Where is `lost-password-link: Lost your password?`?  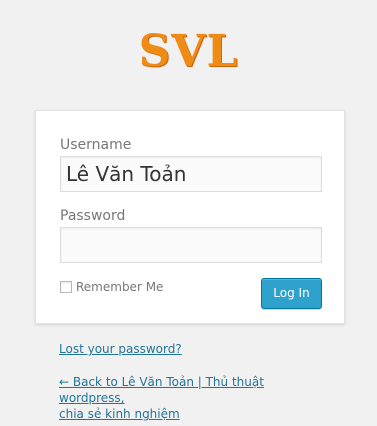 lost-password-link: Lost your password? is located at coordinates (120, 349).